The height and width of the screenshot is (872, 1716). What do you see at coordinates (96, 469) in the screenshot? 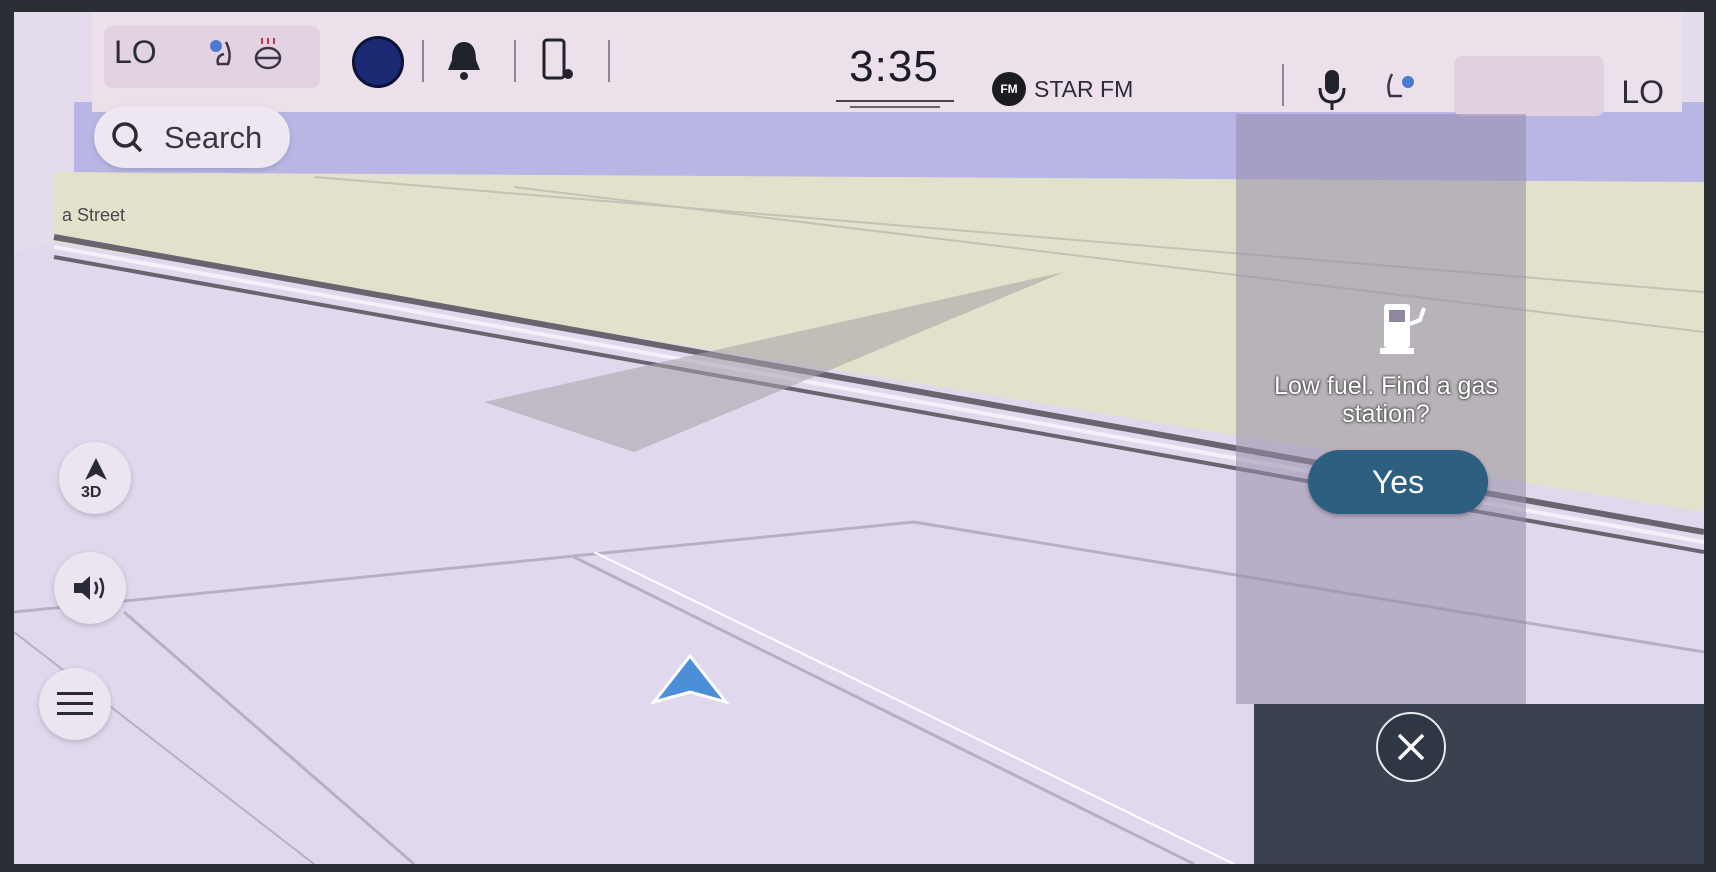
I see `compass-arrow-icon` at bounding box center [96, 469].